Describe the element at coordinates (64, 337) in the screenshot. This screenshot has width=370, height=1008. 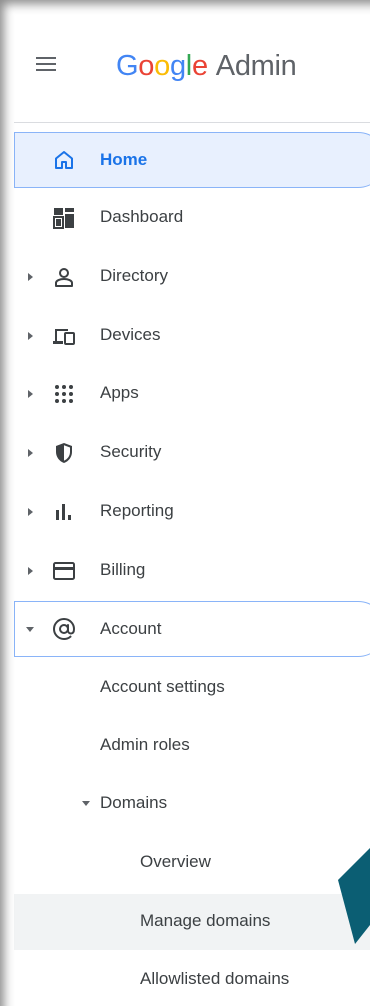
I see `devices-icon` at that location.